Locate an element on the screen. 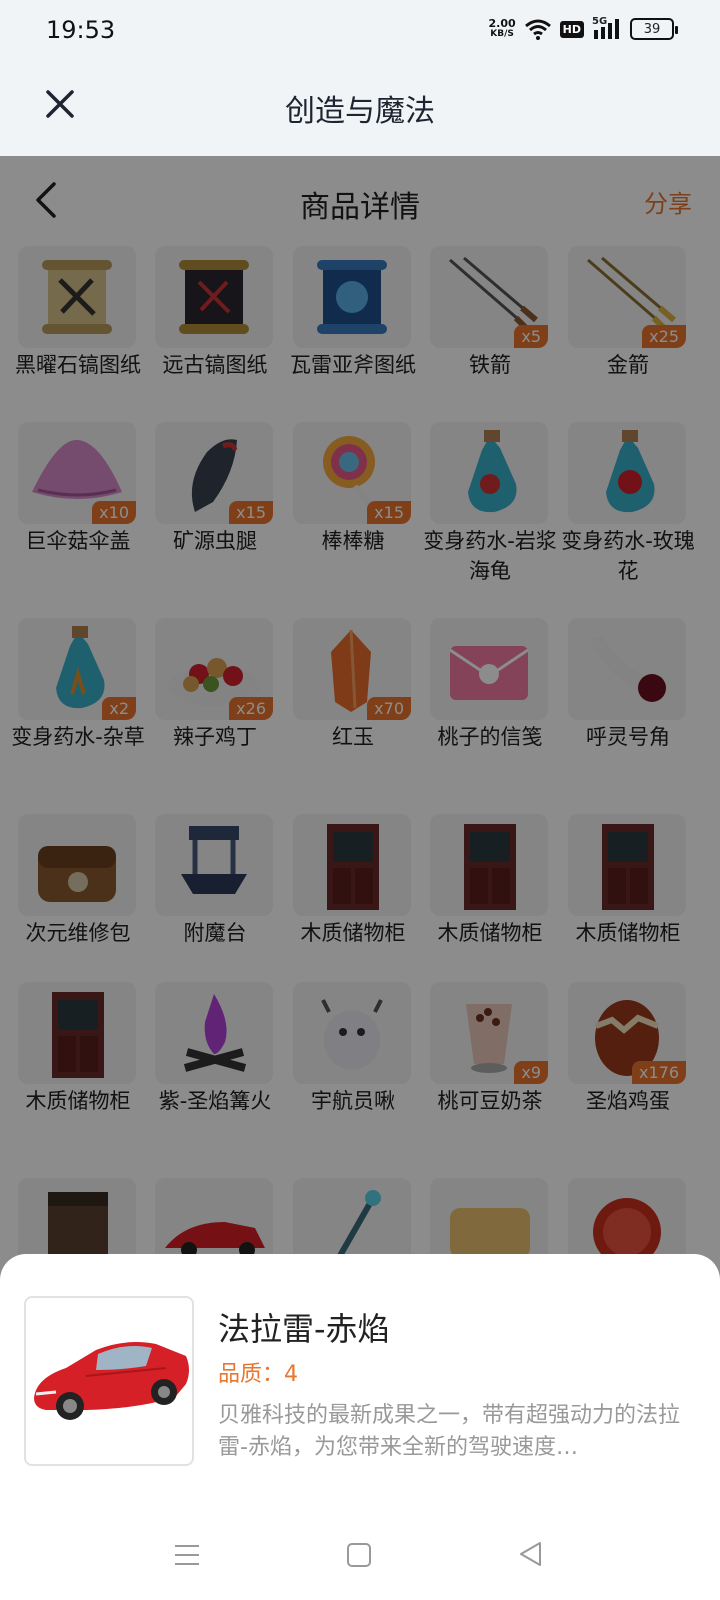 The image size is (720, 1600). product-name: 法拉雷-赤焰 is located at coordinates (304, 1329).